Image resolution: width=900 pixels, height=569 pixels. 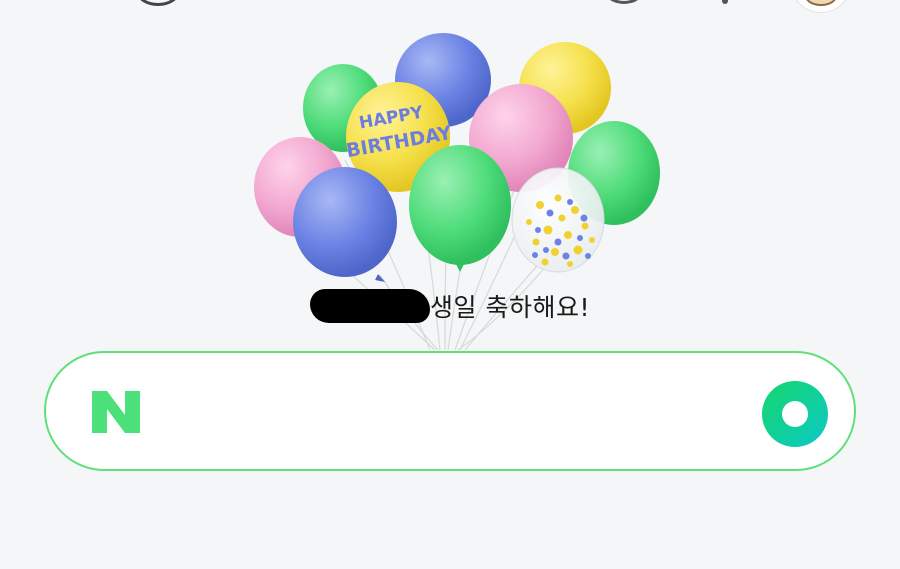 What do you see at coordinates (458, 412) in the screenshot?
I see `search-input` at bounding box center [458, 412].